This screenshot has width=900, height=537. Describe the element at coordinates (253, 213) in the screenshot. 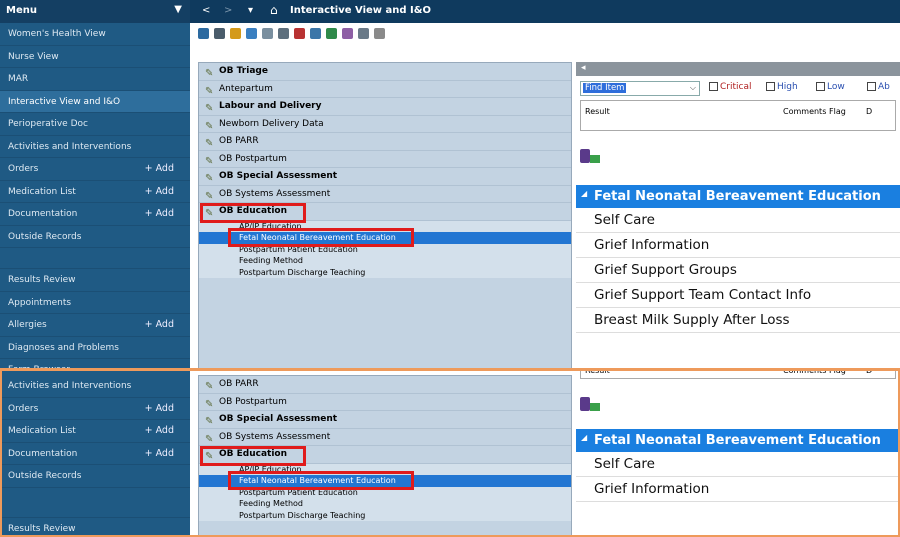

I see `highlight-box-ob-education` at that location.